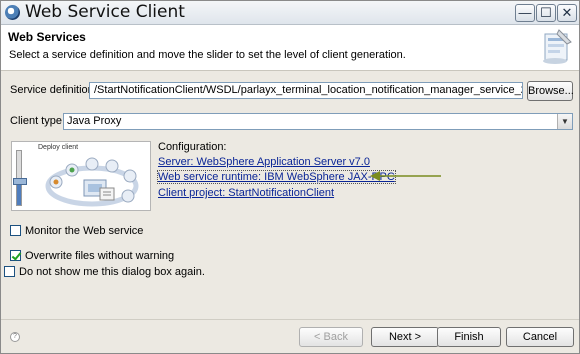 The width and height of the screenshot is (580, 354). What do you see at coordinates (331, 337) in the screenshot?
I see `back-button: < Back` at bounding box center [331, 337].